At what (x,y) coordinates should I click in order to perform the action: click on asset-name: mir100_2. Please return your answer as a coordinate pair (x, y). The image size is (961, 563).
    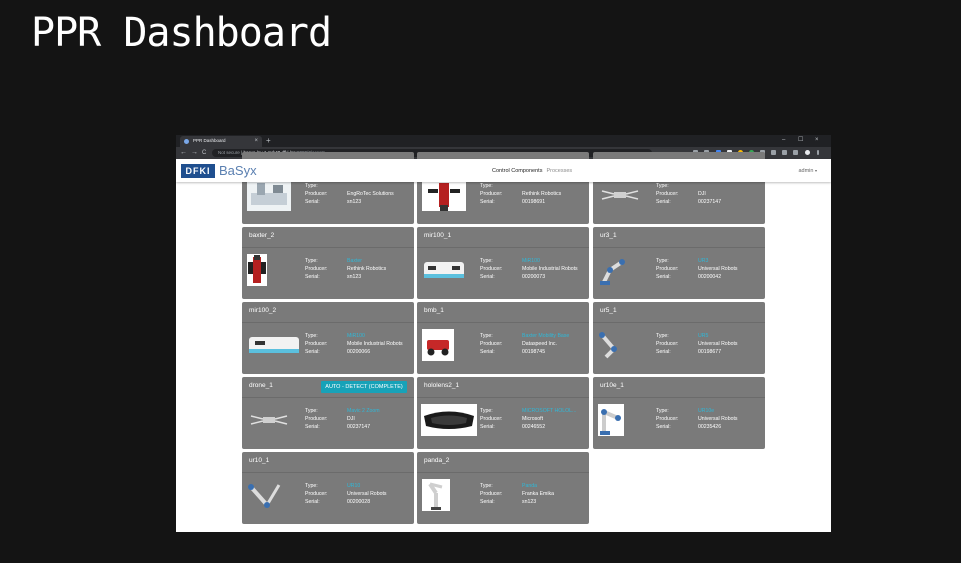
    Looking at the image, I should click on (263, 310).